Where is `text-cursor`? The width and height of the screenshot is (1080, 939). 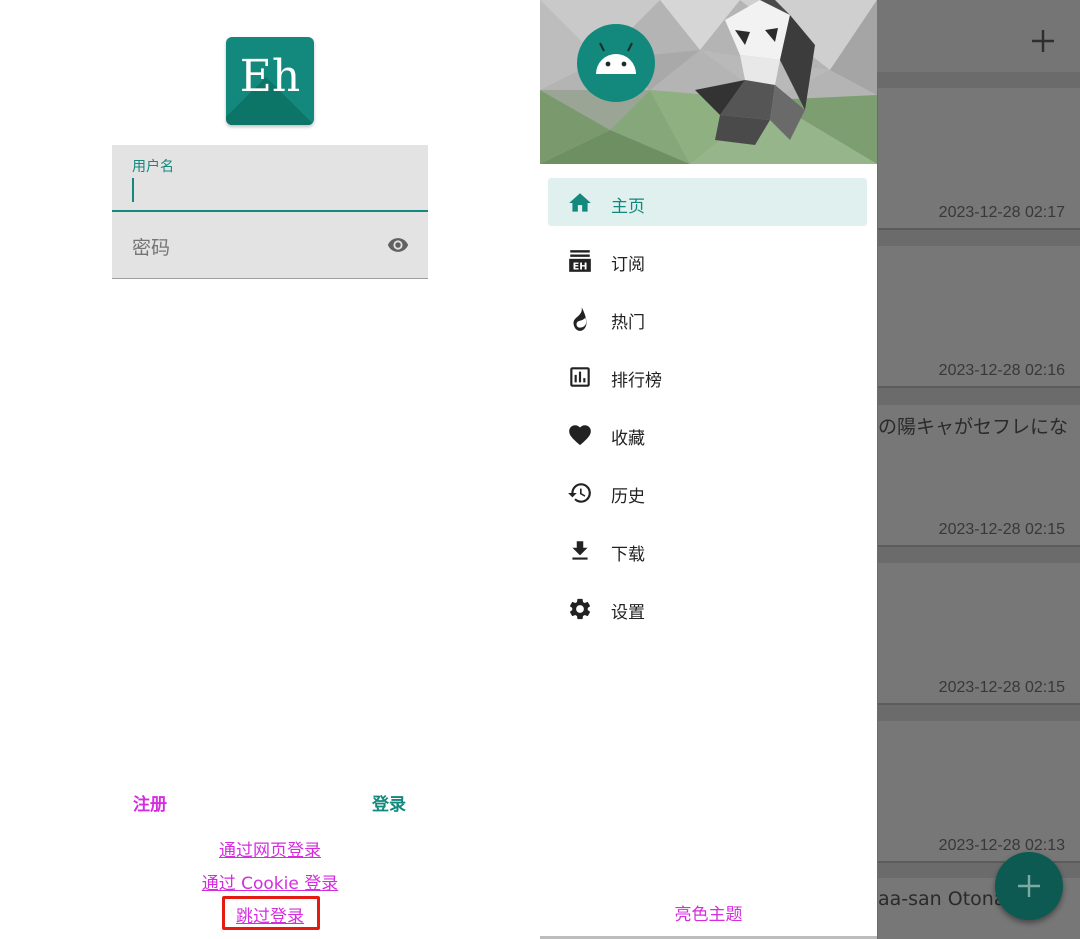
text-cursor is located at coordinates (133, 190).